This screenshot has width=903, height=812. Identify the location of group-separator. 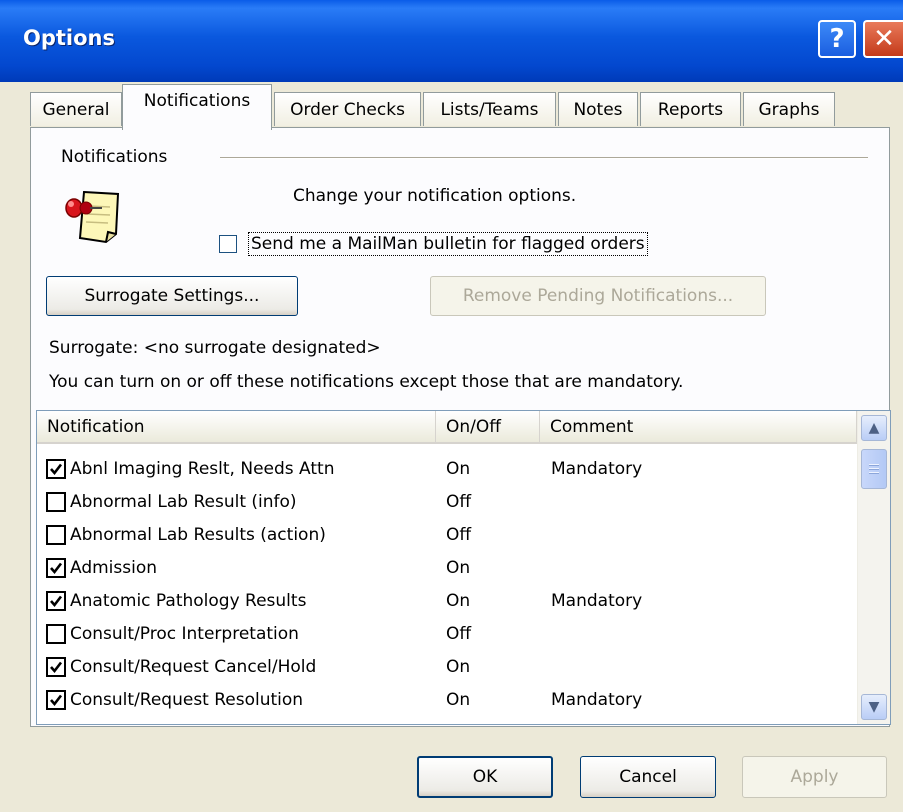
(544, 158).